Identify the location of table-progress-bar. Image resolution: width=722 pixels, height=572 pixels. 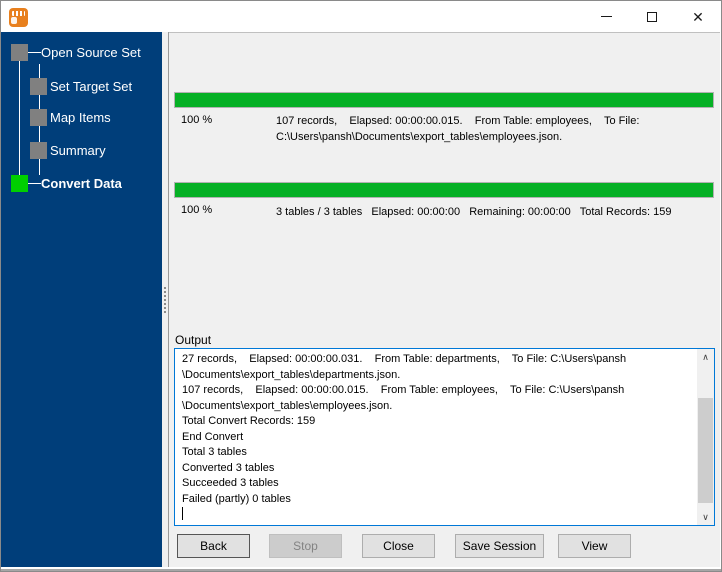
(444, 100).